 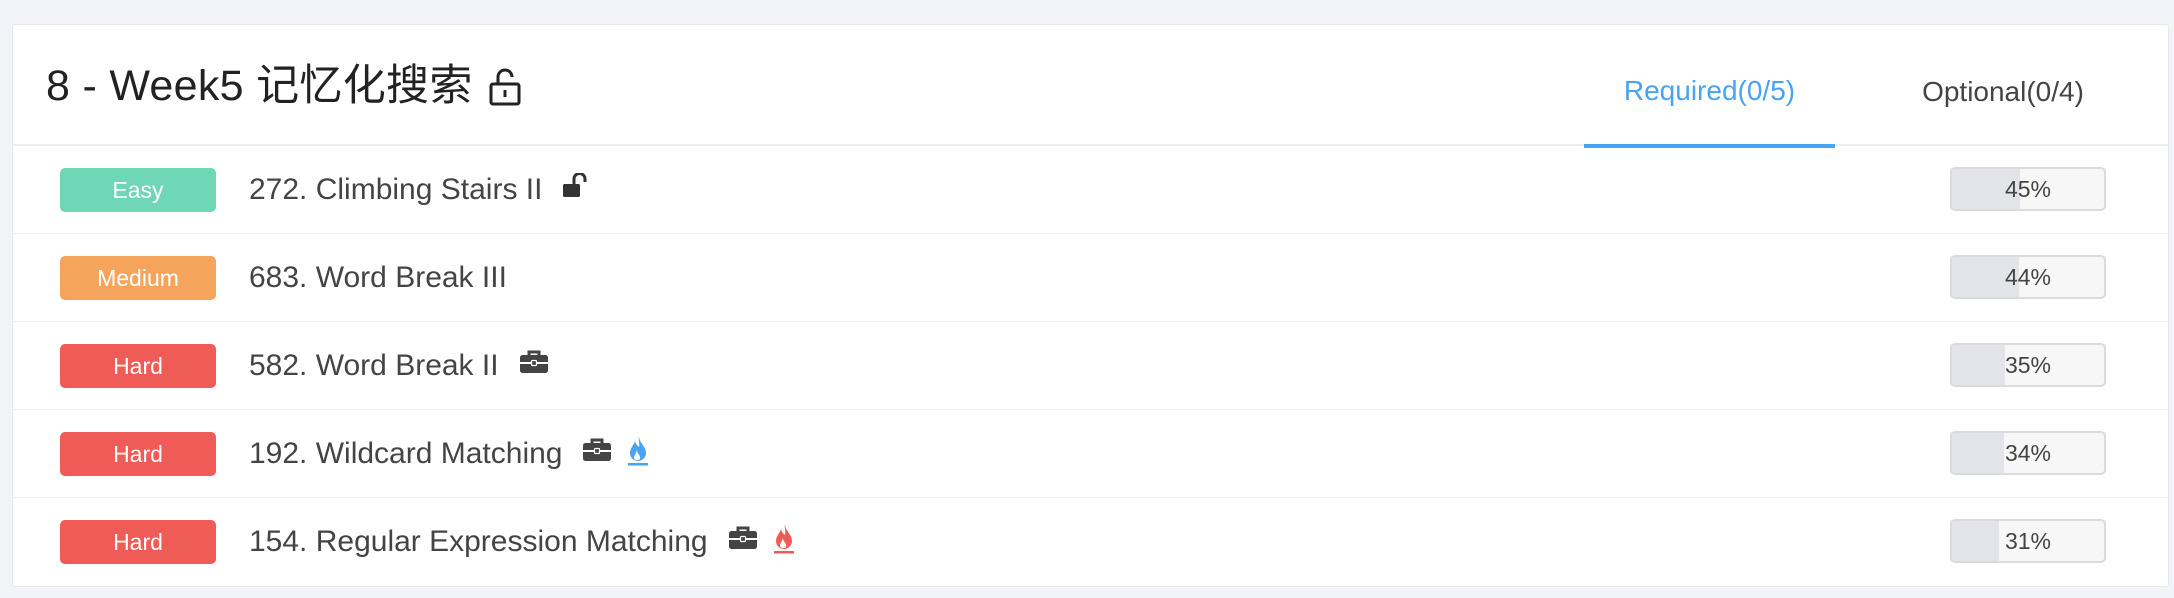 I want to click on tab-optional: Optional(0/4), so click(x=2003, y=85).